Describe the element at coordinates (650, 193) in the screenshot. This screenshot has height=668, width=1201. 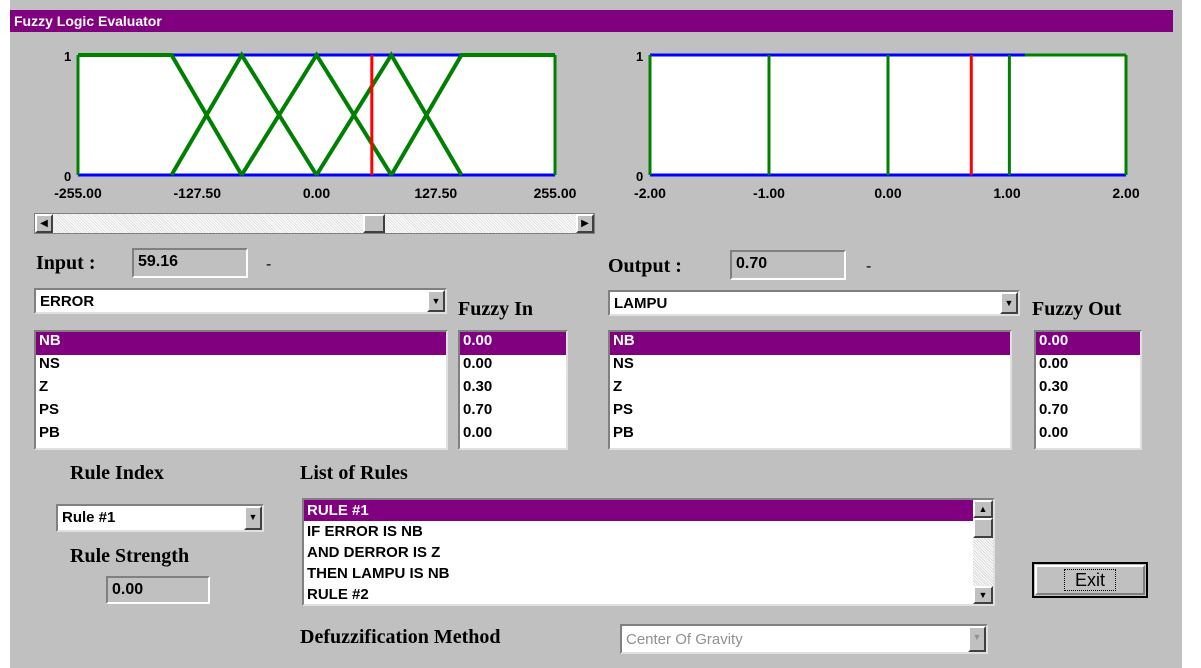
I see `x-tick-label: -2.00` at that location.